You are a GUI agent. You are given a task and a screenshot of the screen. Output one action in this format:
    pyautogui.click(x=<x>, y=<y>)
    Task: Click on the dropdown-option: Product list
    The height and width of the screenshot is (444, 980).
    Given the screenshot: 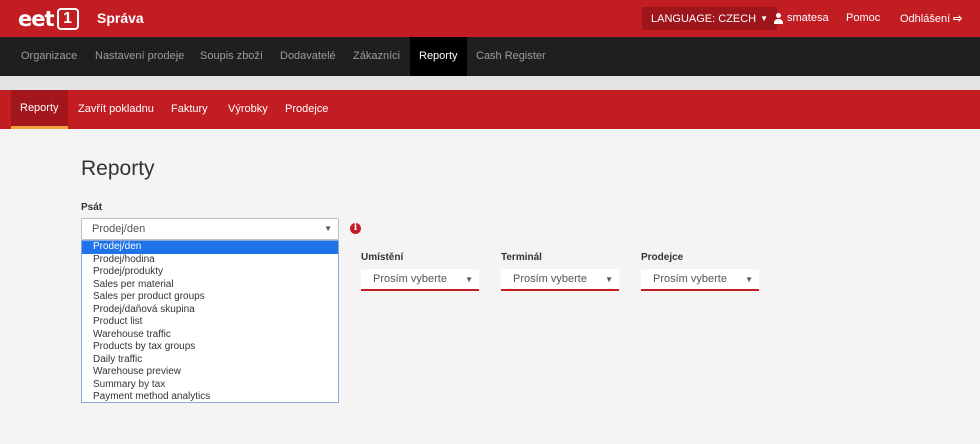 What is the action you would take?
    pyautogui.click(x=210, y=322)
    